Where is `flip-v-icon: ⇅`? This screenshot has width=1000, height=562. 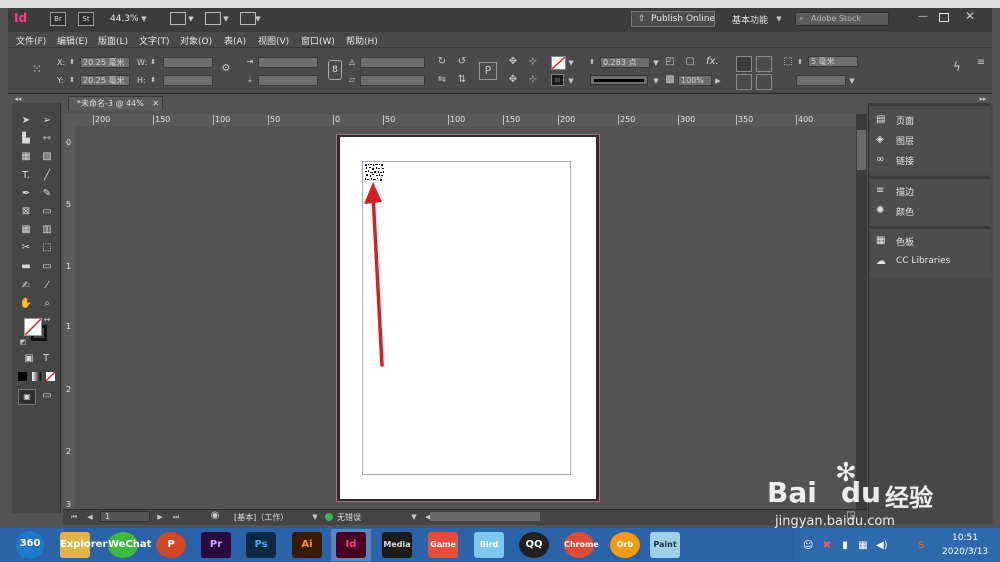 flip-v-icon: ⇅ is located at coordinates (462, 80).